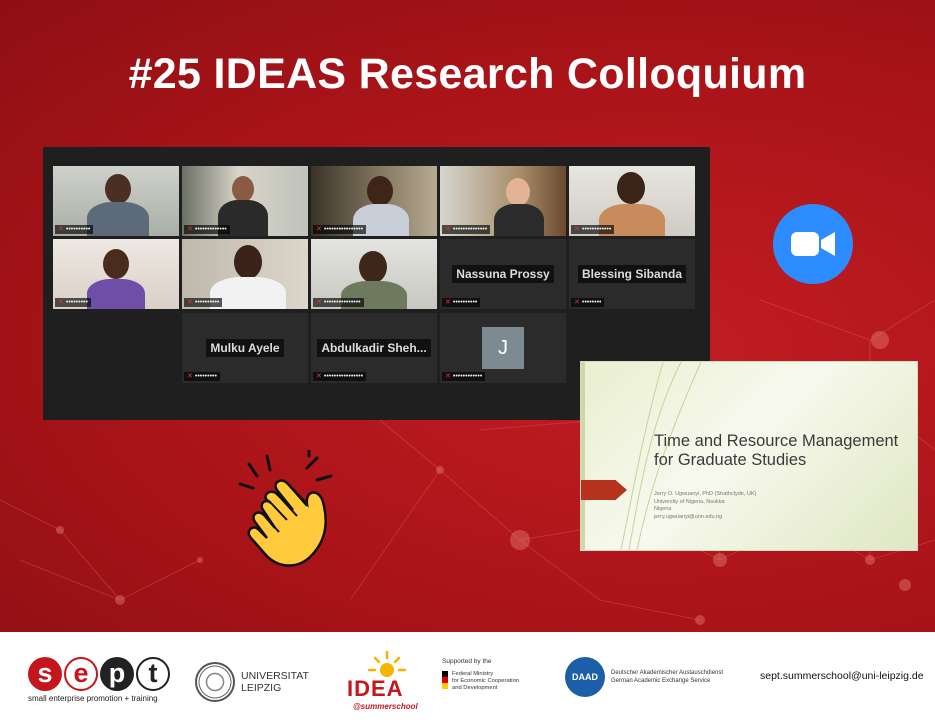 Image resolution: width=935 pixels, height=720 pixels. Describe the element at coordinates (261, 688) in the screenshot. I see `university-line: LEIPZIG` at that location.